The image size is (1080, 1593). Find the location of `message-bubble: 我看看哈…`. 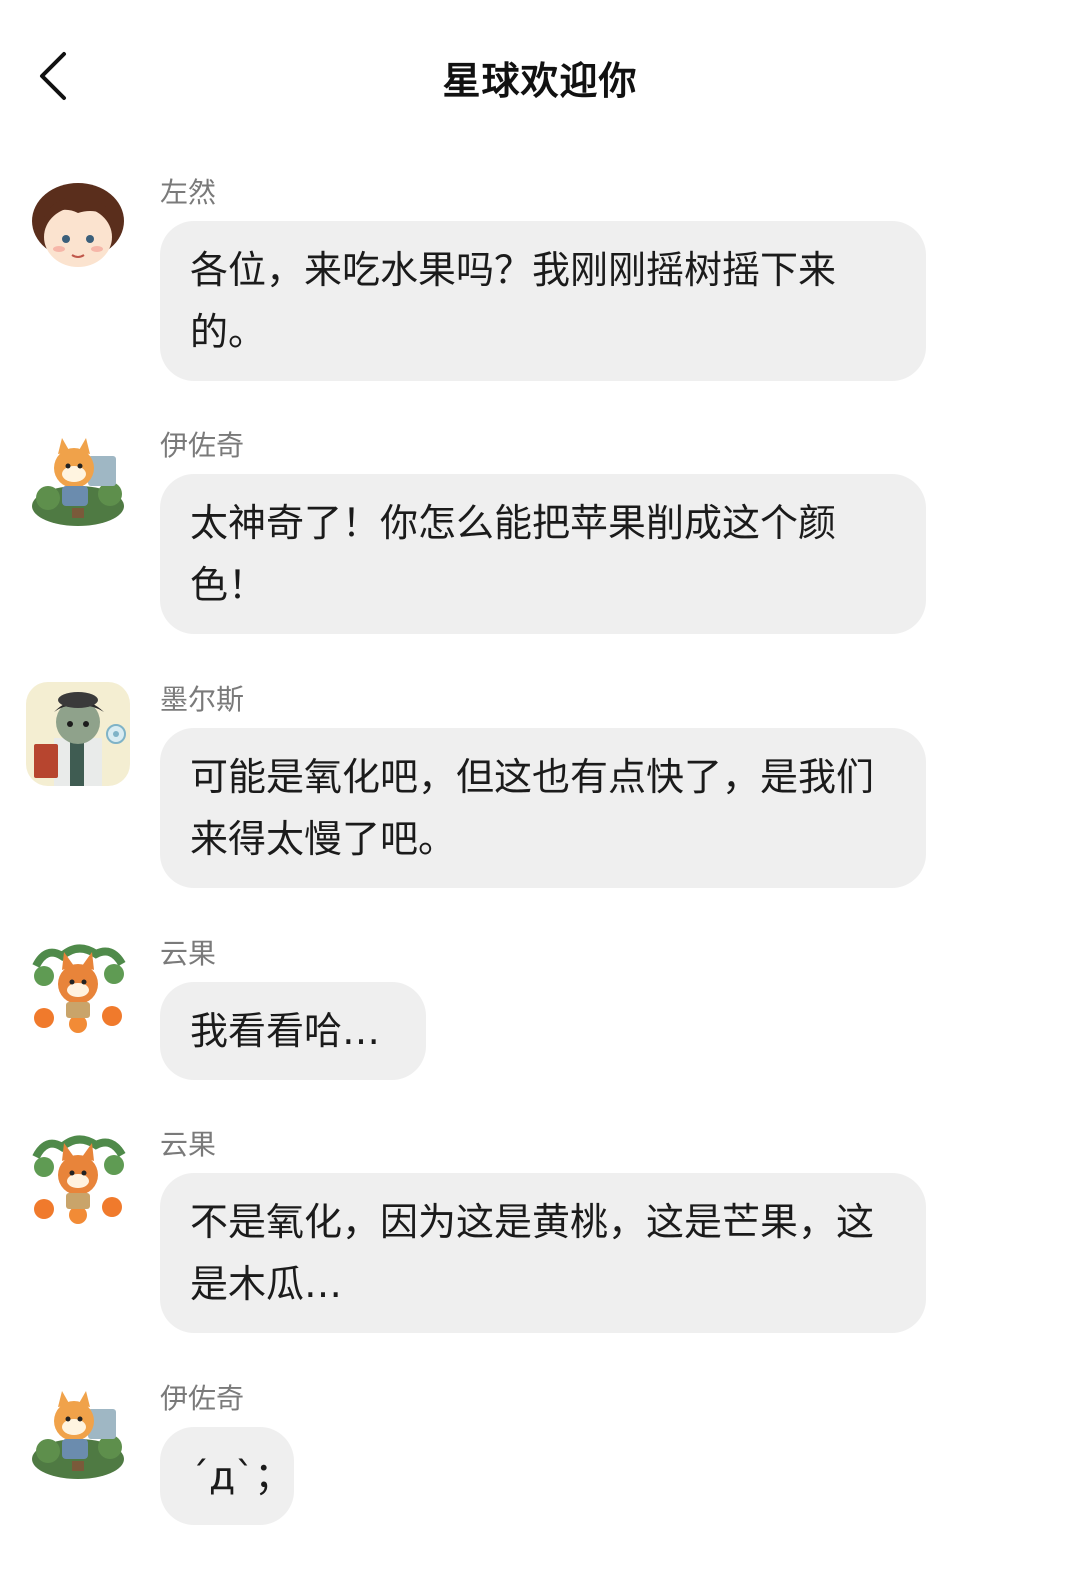

message-bubble: 我看看哈… is located at coordinates (293, 1031).